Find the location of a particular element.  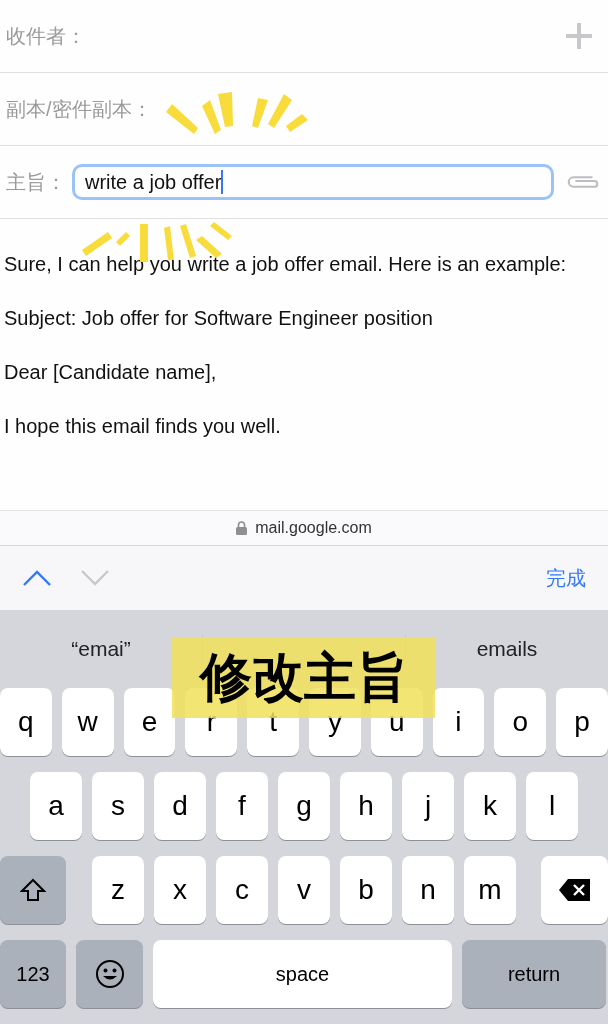

letter-key: l is located at coordinates (552, 806).